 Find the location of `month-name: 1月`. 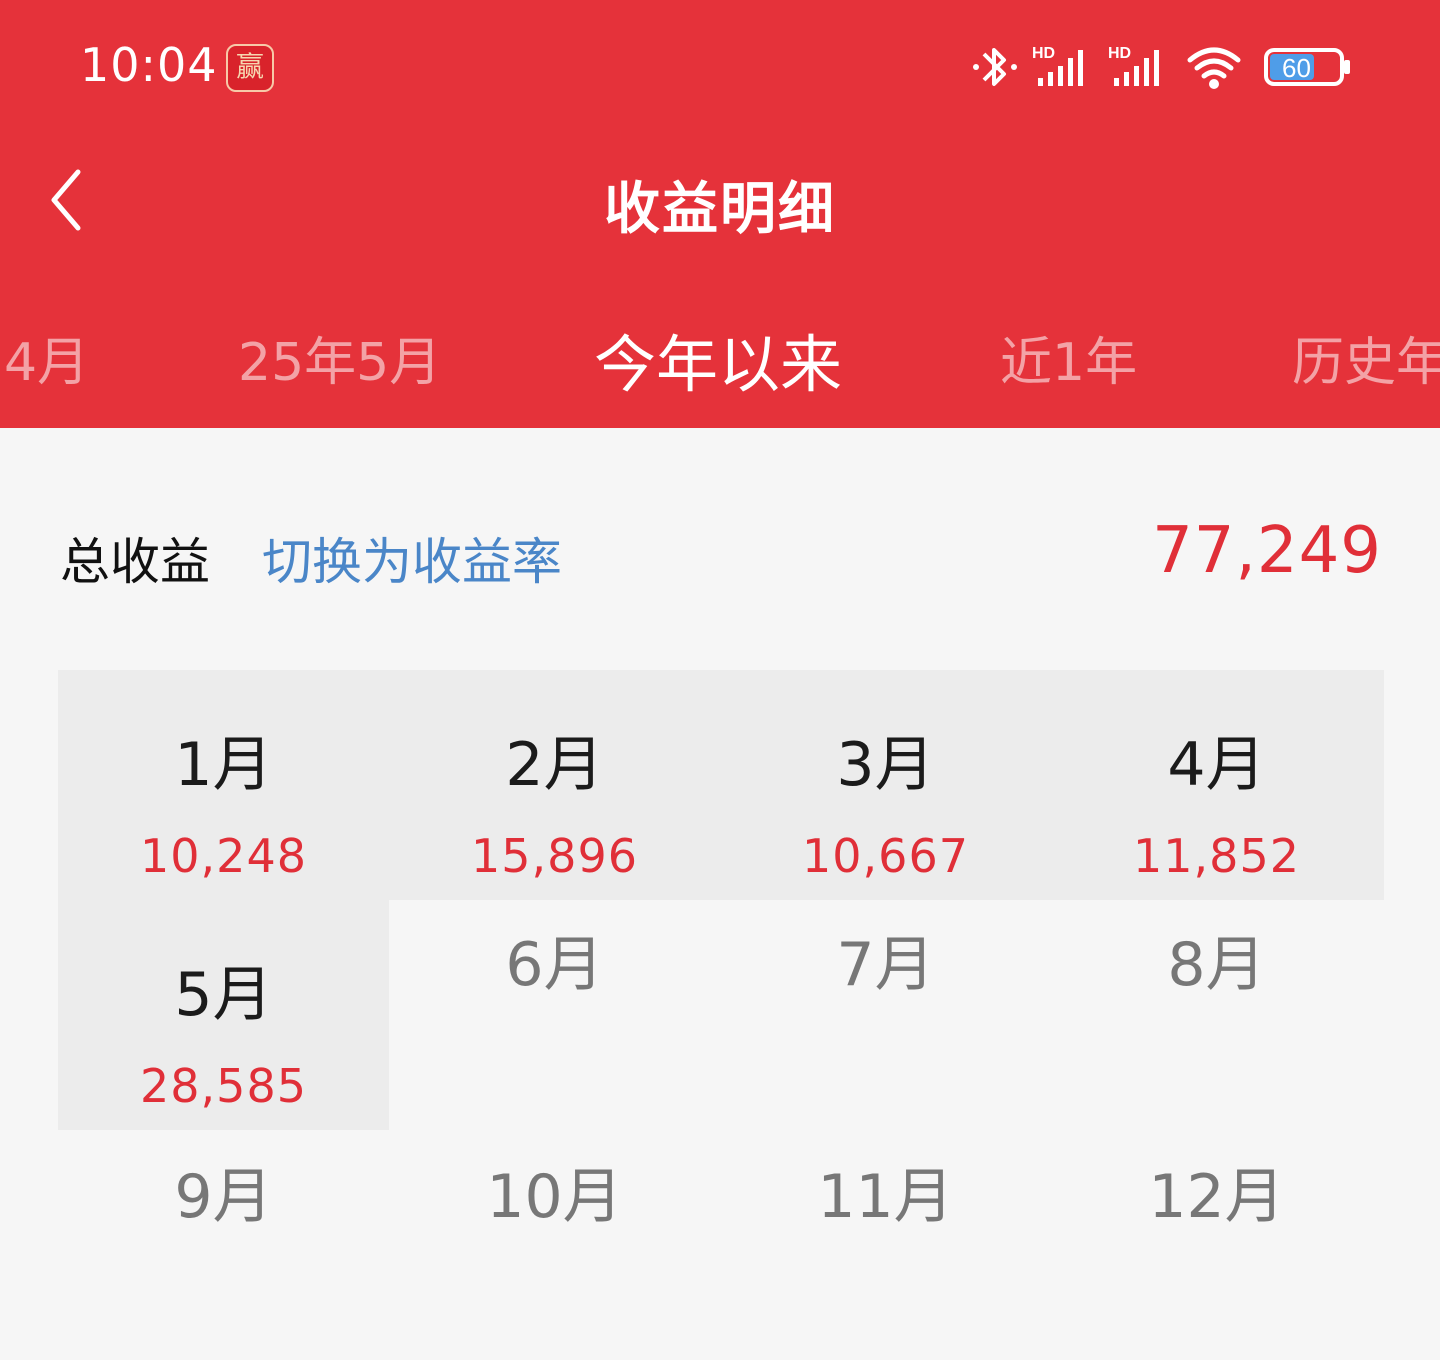

month-name: 1月 is located at coordinates (223, 765).